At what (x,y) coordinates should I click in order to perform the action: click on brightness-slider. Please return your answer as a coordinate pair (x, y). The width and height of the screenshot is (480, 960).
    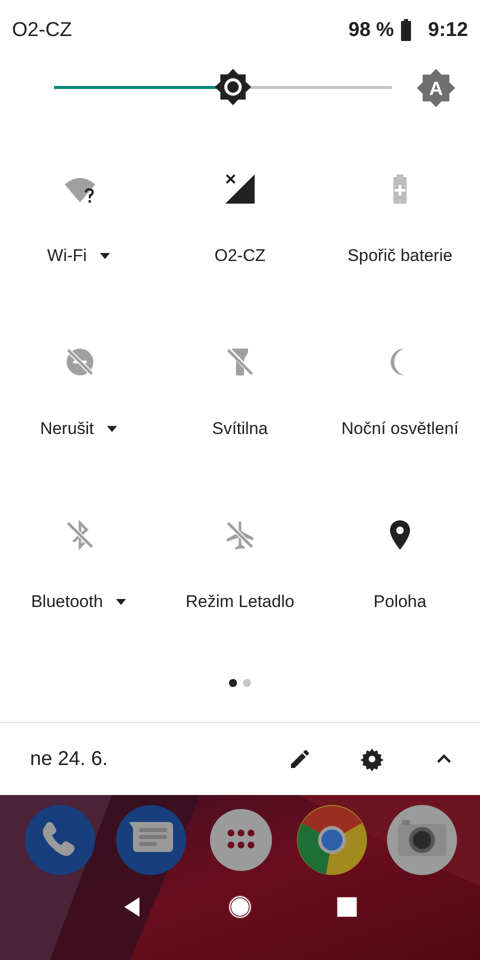
    Looking at the image, I should click on (223, 88).